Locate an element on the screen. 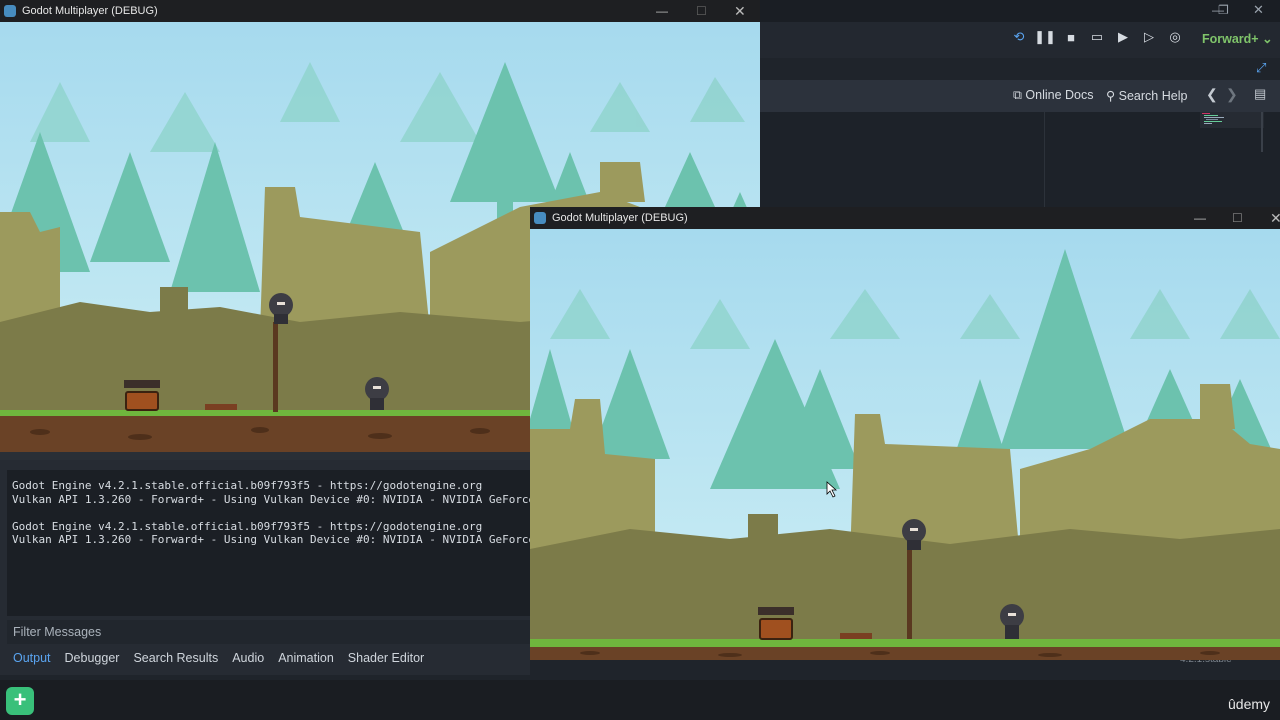 This screenshot has height=720, width=1280. renderer-dropdown: Forward+ ⌄ is located at coordinates (1237, 38).